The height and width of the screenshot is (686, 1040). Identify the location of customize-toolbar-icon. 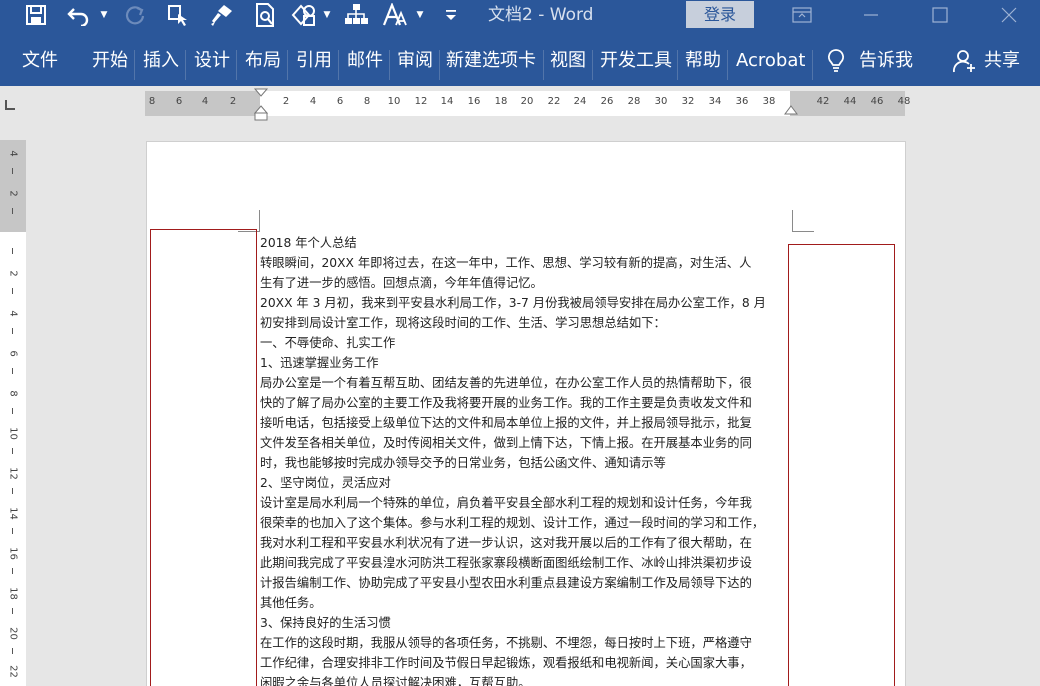
(451, 15).